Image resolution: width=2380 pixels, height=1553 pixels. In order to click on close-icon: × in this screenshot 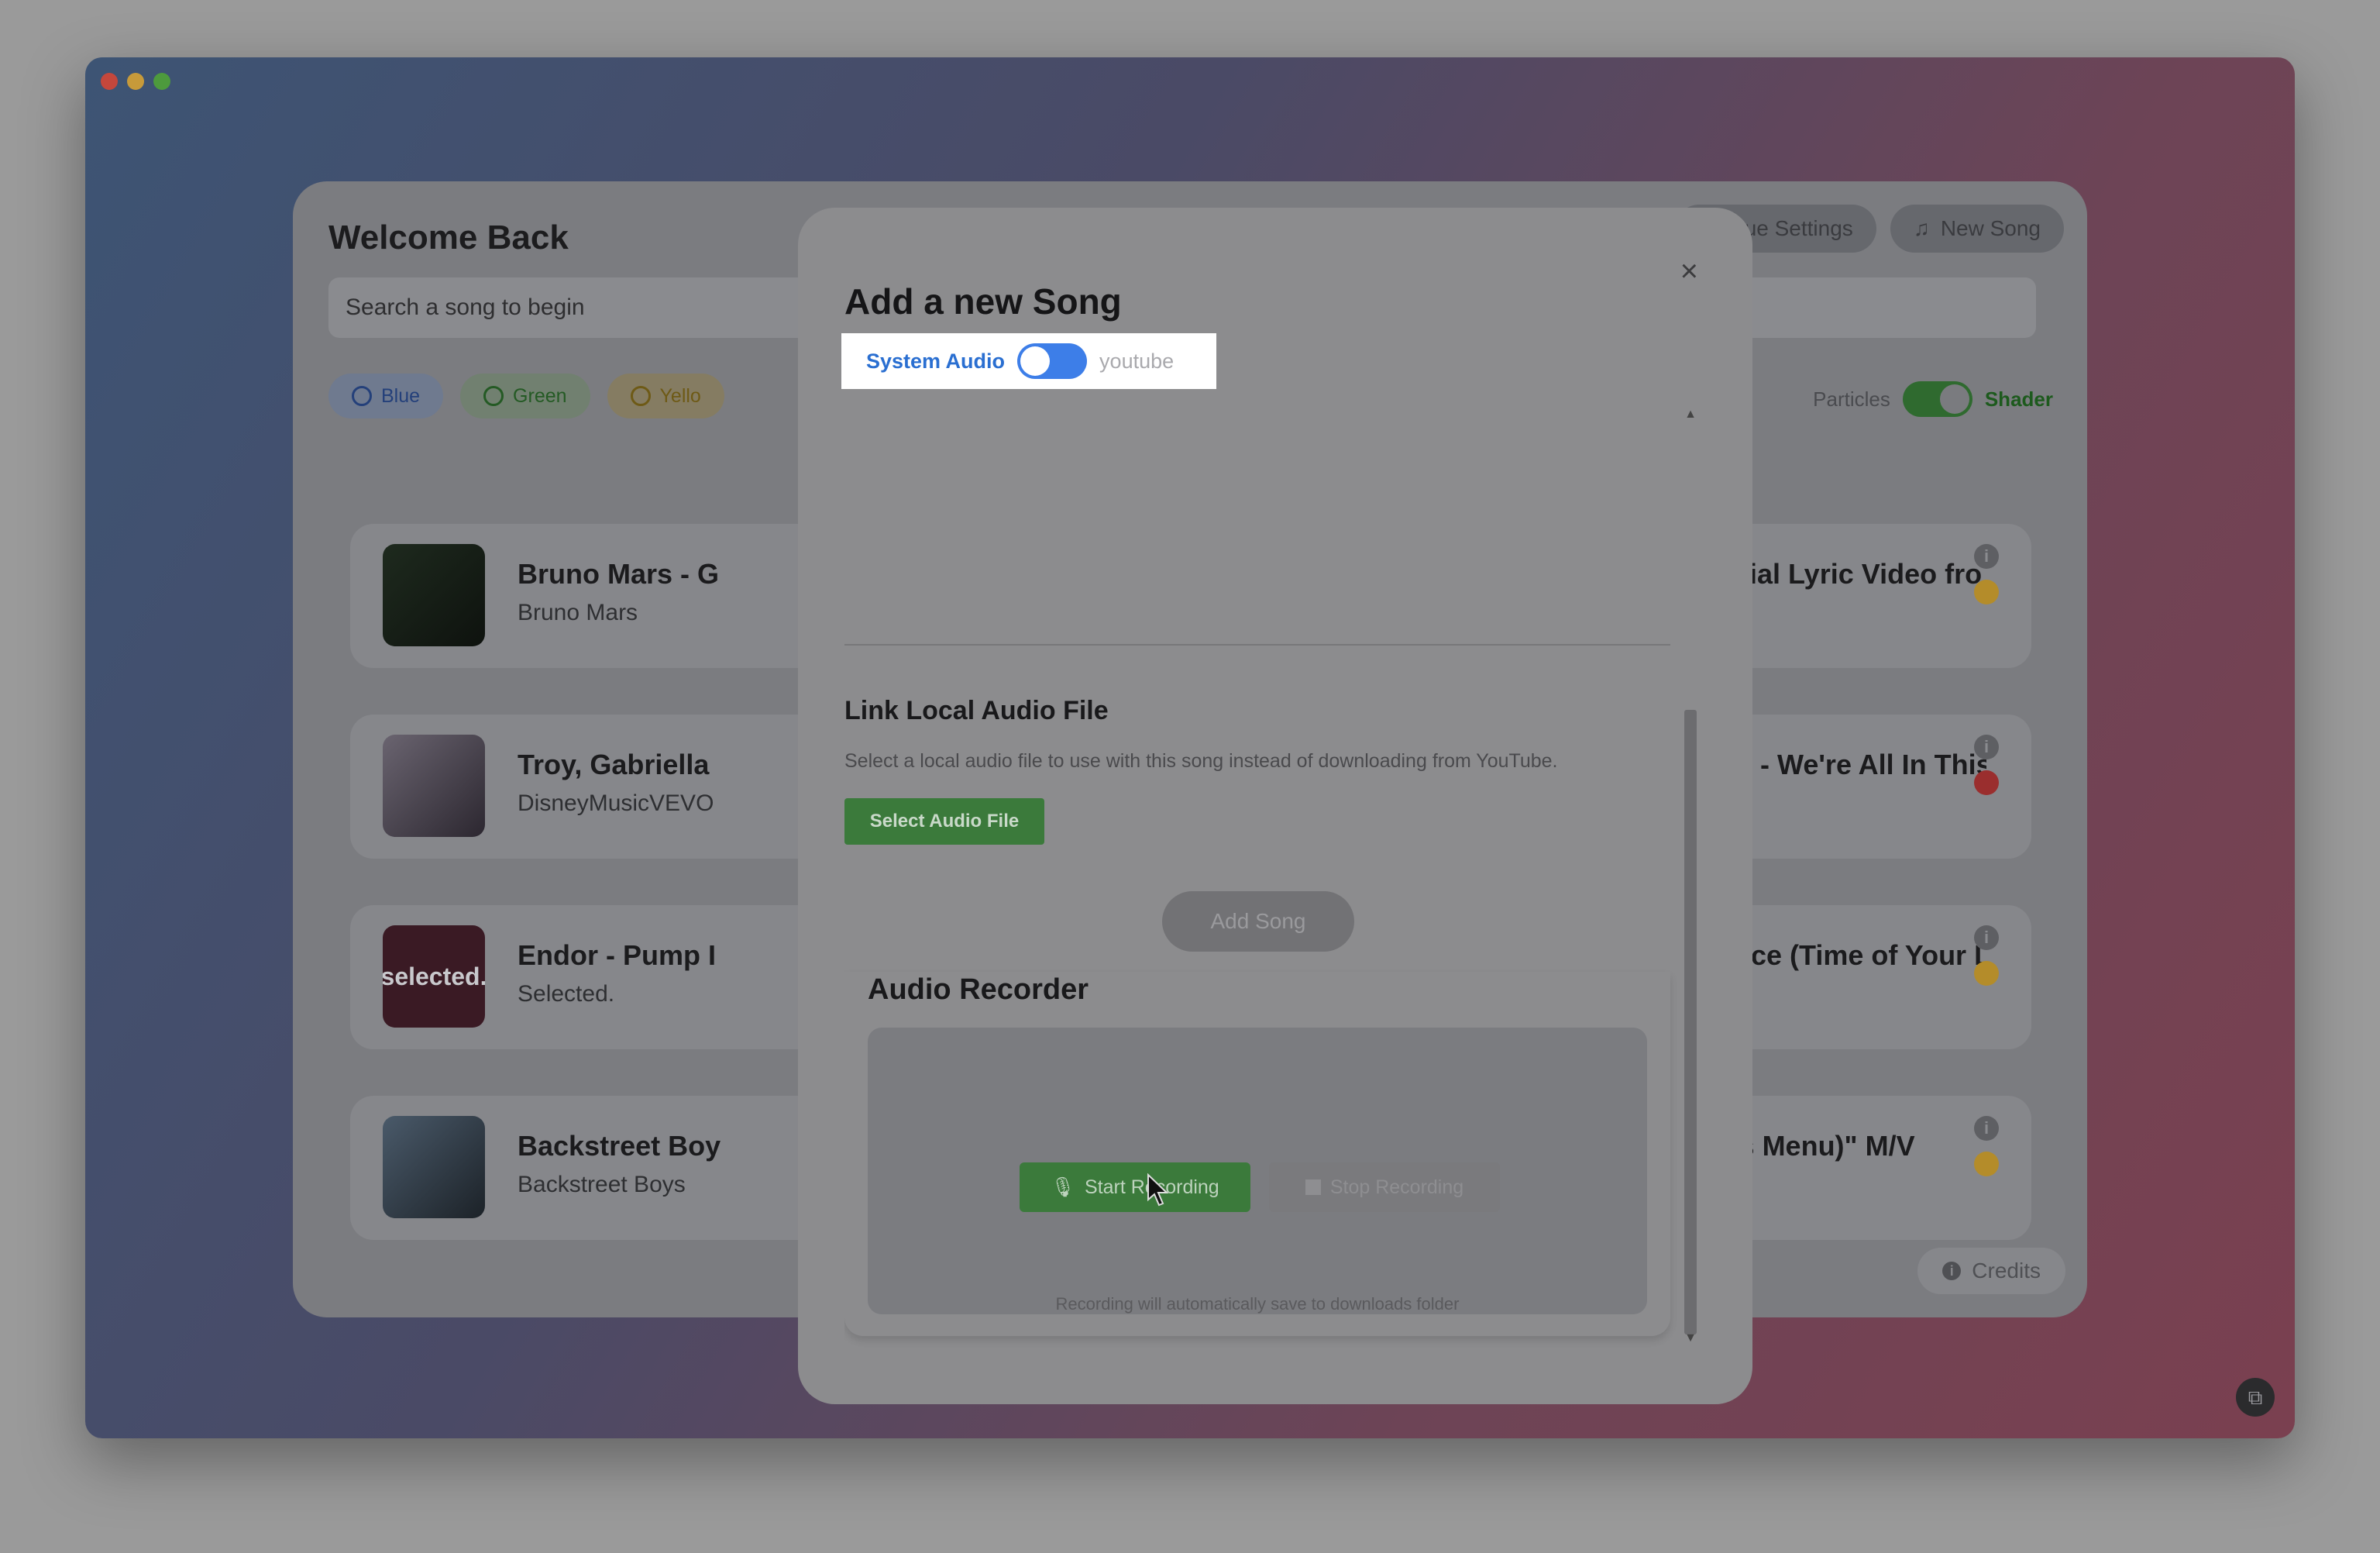, I will do `click(1689, 271)`.